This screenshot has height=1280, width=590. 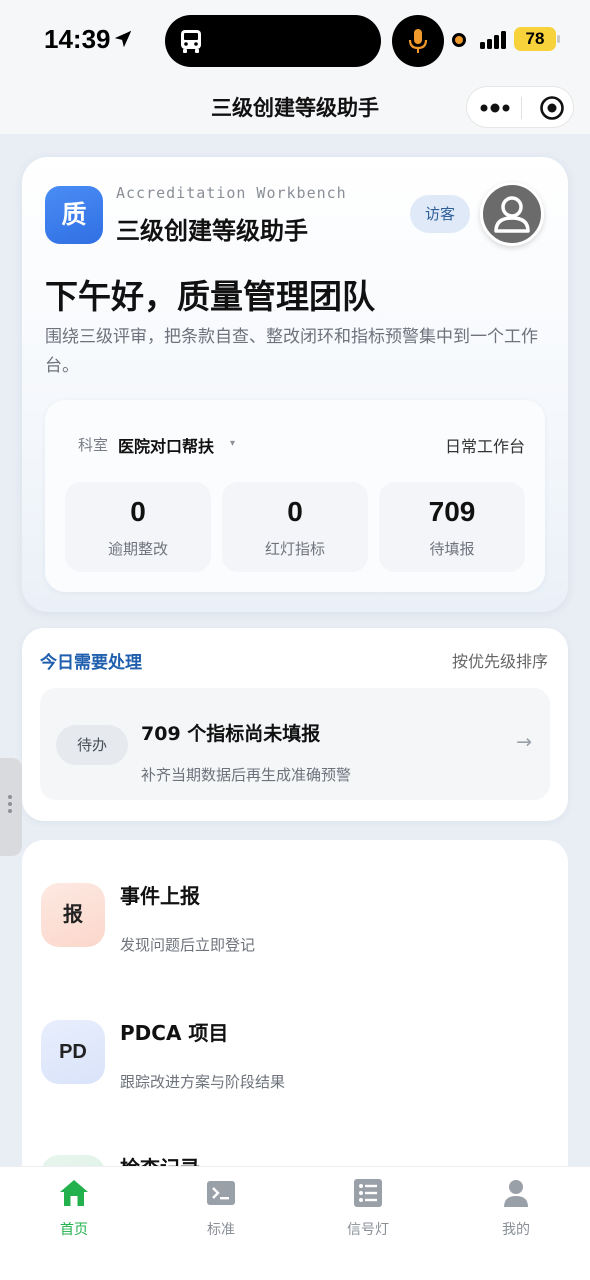 What do you see at coordinates (440, 214) in the screenshot?
I see `guest-badge: 访客` at bounding box center [440, 214].